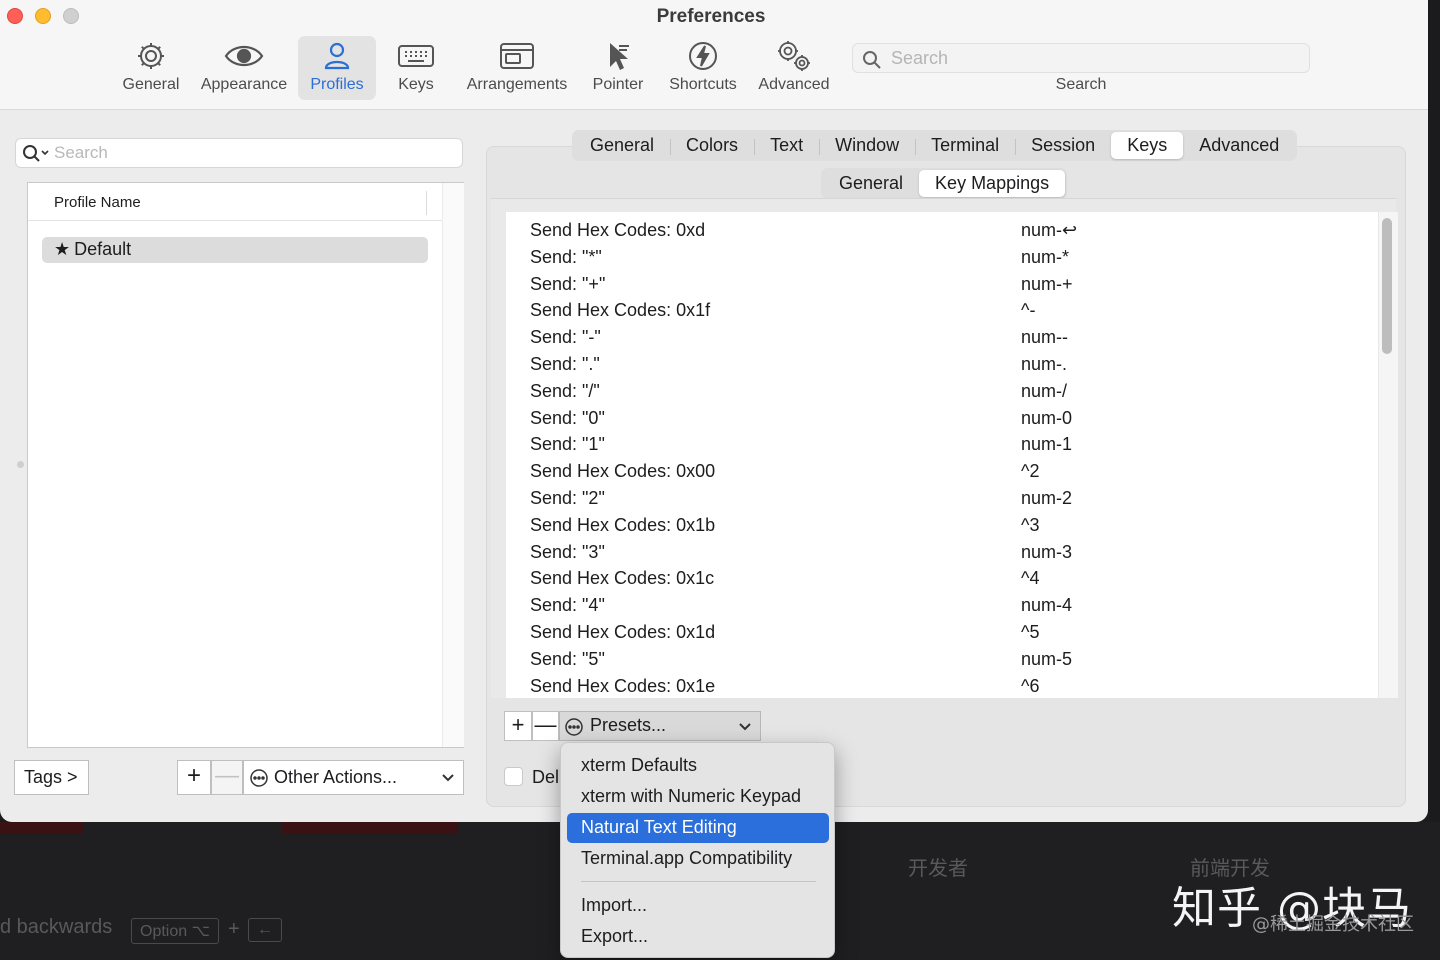  What do you see at coordinates (1387, 286) in the screenshot?
I see `scrollbar-thumb` at bounding box center [1387, 286].